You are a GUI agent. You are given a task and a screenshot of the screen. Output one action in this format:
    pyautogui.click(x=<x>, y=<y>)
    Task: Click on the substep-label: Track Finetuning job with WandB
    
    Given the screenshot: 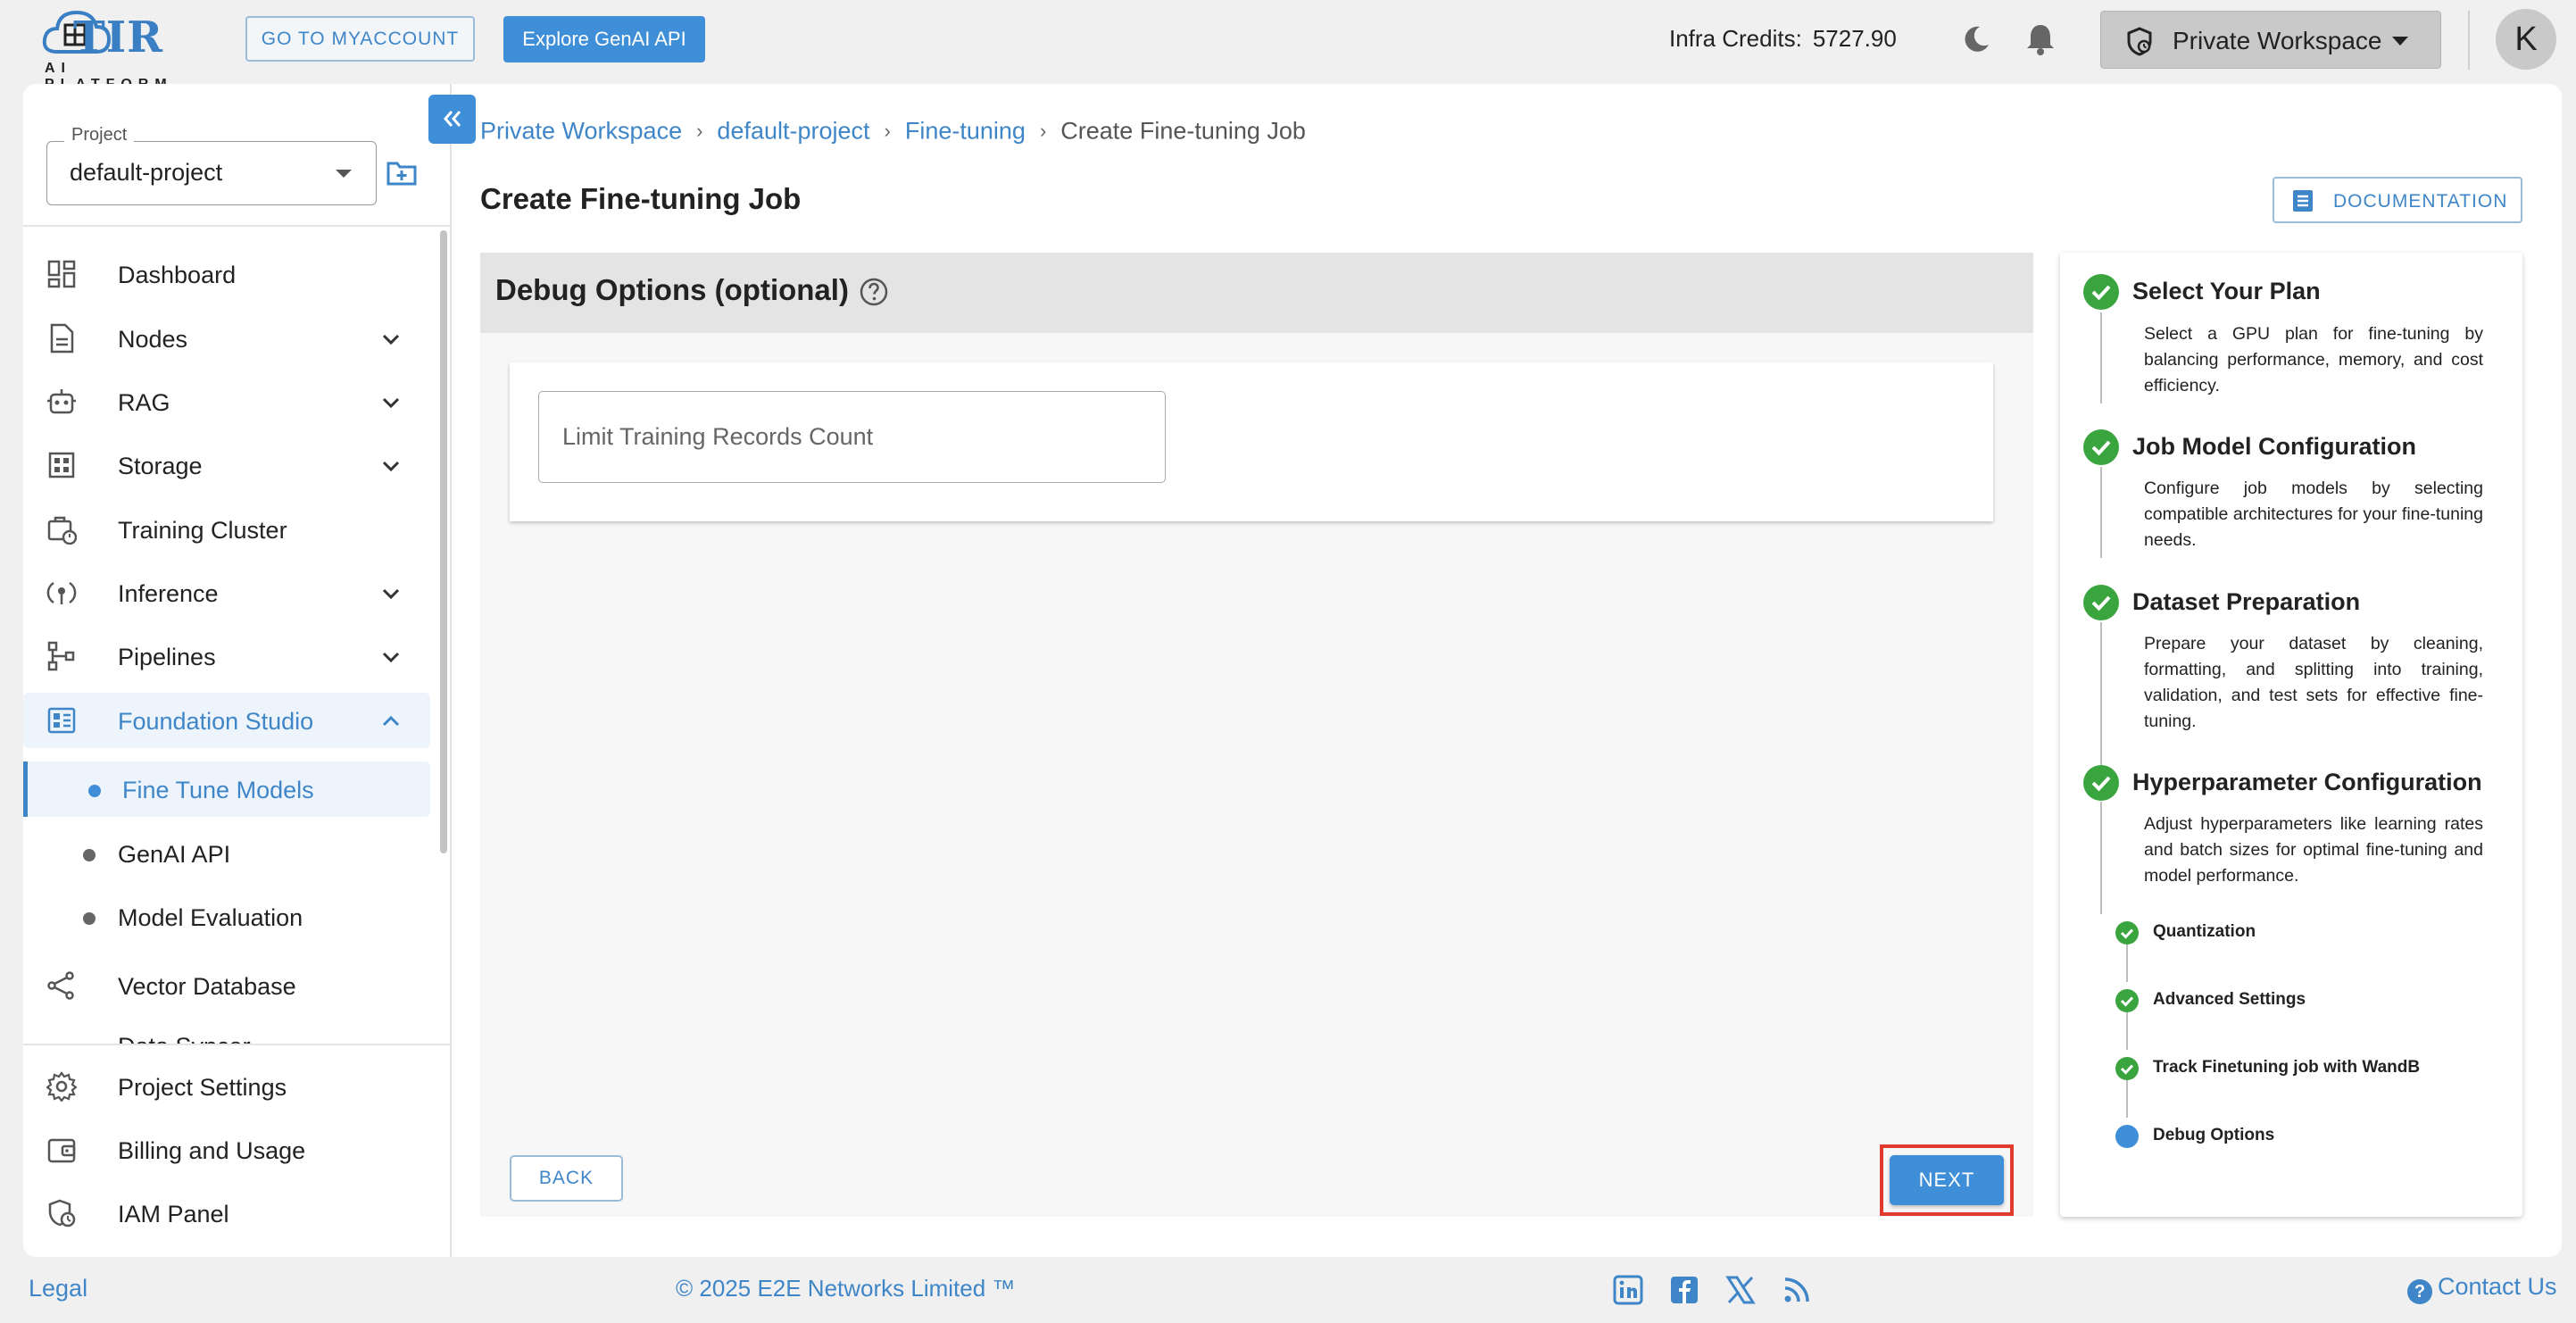 What is the action you would take?
    pyautogui.click(x=2287, y=1067)
    